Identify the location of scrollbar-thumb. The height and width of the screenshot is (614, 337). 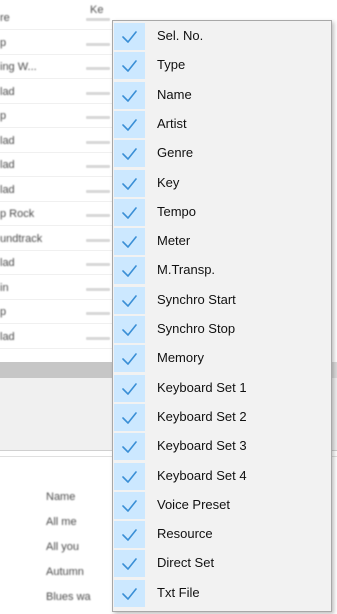
(56, 370).